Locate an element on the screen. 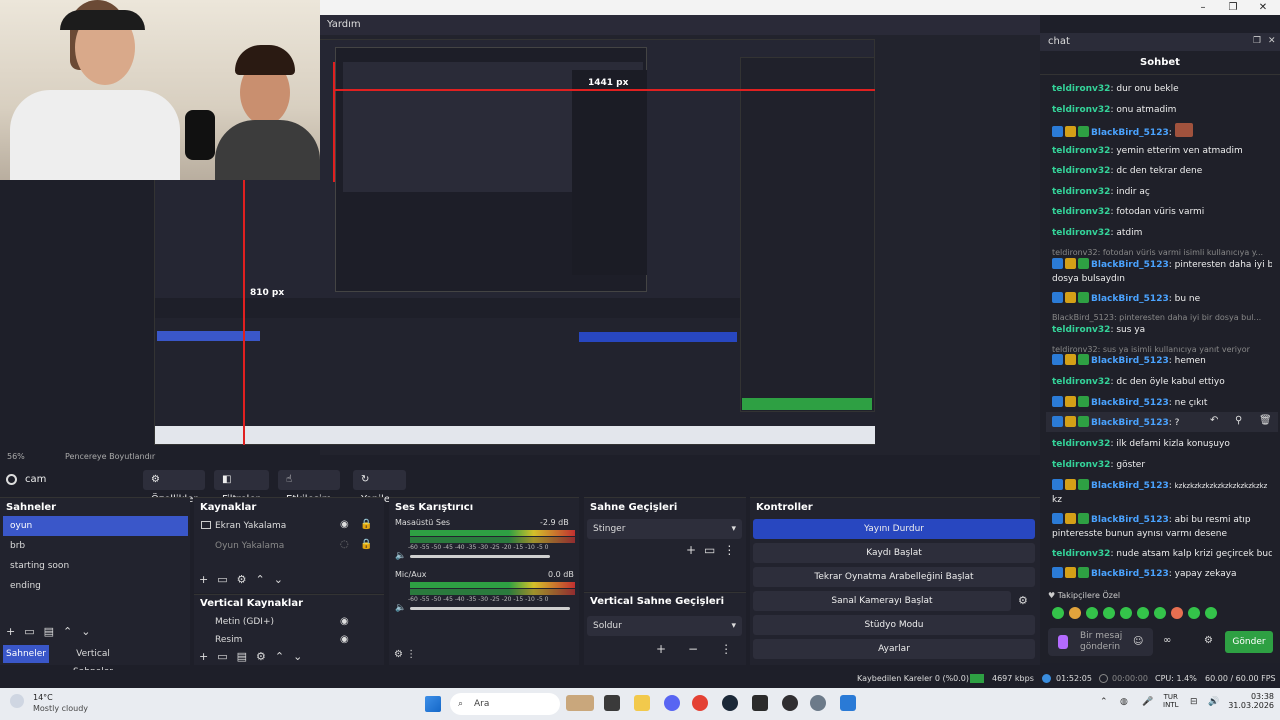  vsource-actions: +▭▤⚙⌃⌄ is located at coordinates (255, 656).